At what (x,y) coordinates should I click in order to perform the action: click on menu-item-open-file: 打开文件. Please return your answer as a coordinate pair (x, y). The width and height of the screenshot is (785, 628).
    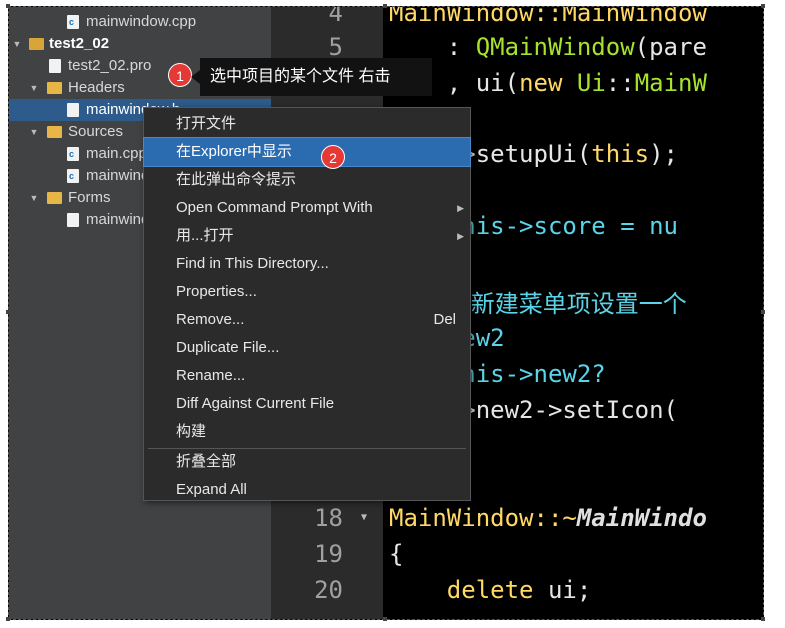
    Looking at the image, I should click on (307, 124).